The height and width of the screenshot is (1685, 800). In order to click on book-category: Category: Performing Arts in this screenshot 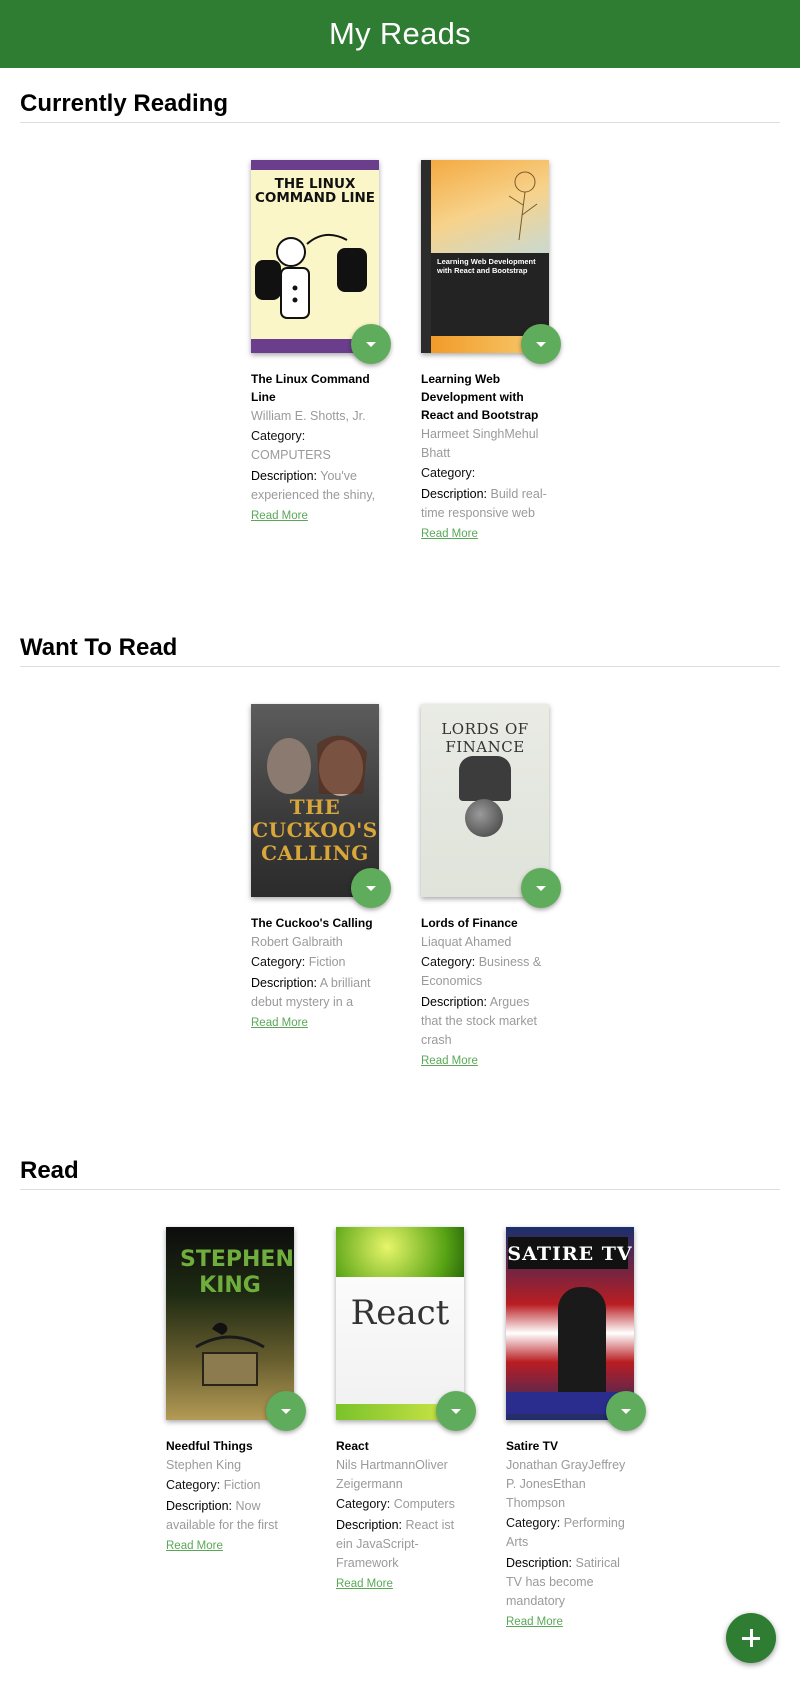, I will do `click(570, 1533)`.